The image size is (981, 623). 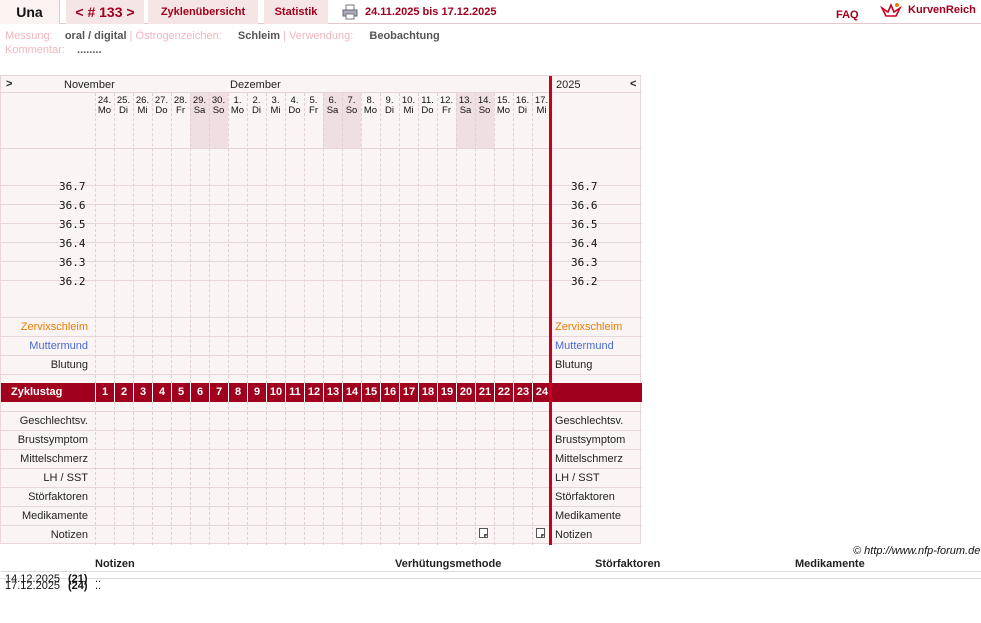 What do you see at coordinates (830, 564) in the screenshot?
I see `col-medikamente: Medikamente` at bounding box center [830, 564].